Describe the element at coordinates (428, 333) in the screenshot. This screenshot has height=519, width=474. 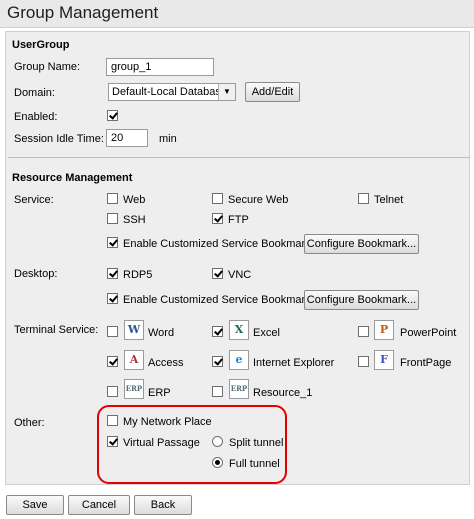
I see `terminal-powerpoint-label: PowerPoint` at that location.